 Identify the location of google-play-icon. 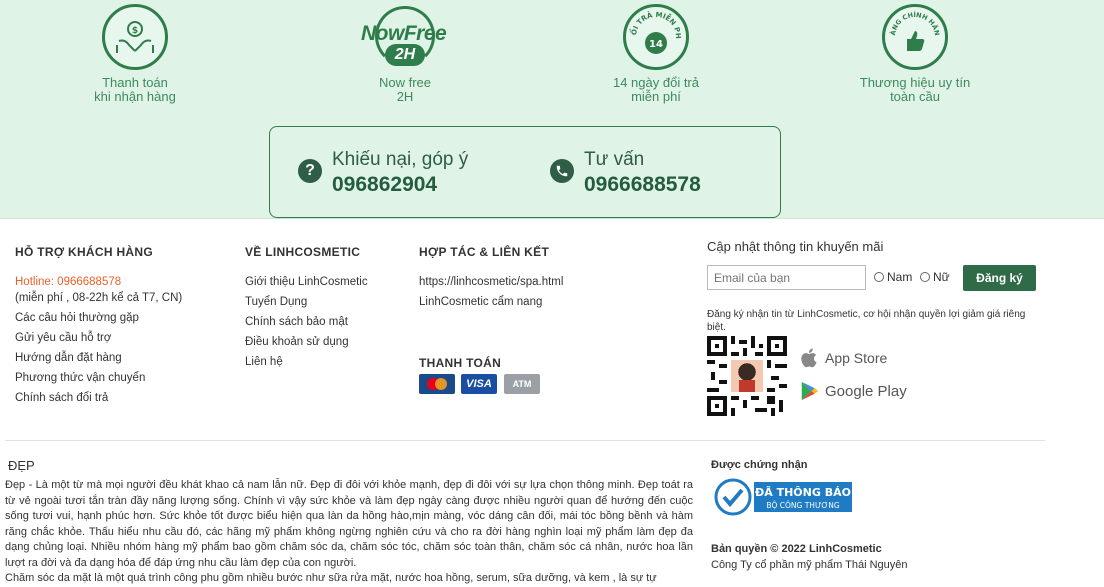
(810, 391).